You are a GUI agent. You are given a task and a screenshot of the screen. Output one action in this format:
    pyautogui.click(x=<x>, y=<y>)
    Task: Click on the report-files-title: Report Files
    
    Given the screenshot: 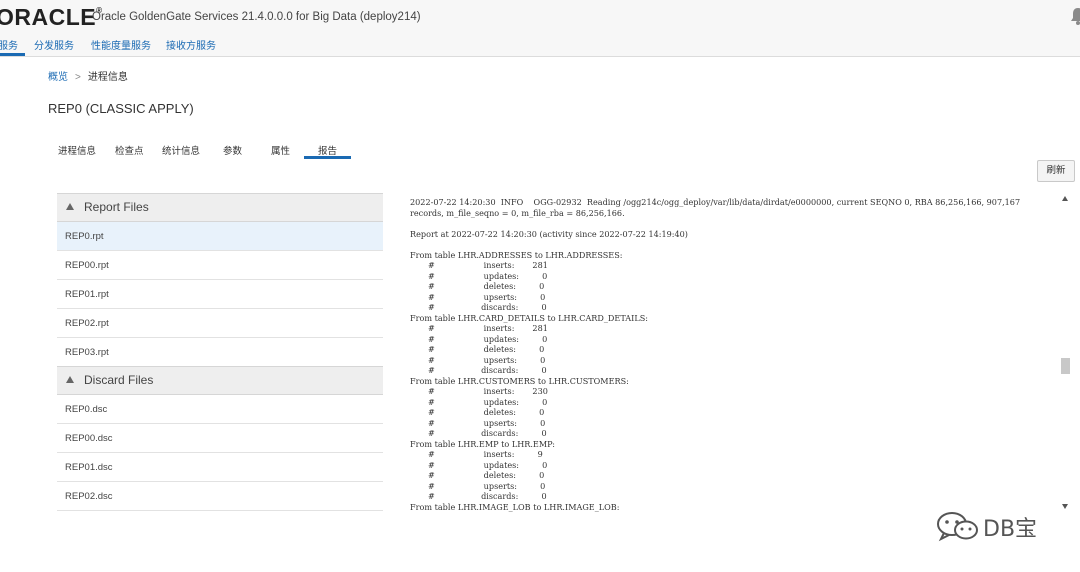 What is the action you would take?
    pyautogui.click(x=116, y=207)
    